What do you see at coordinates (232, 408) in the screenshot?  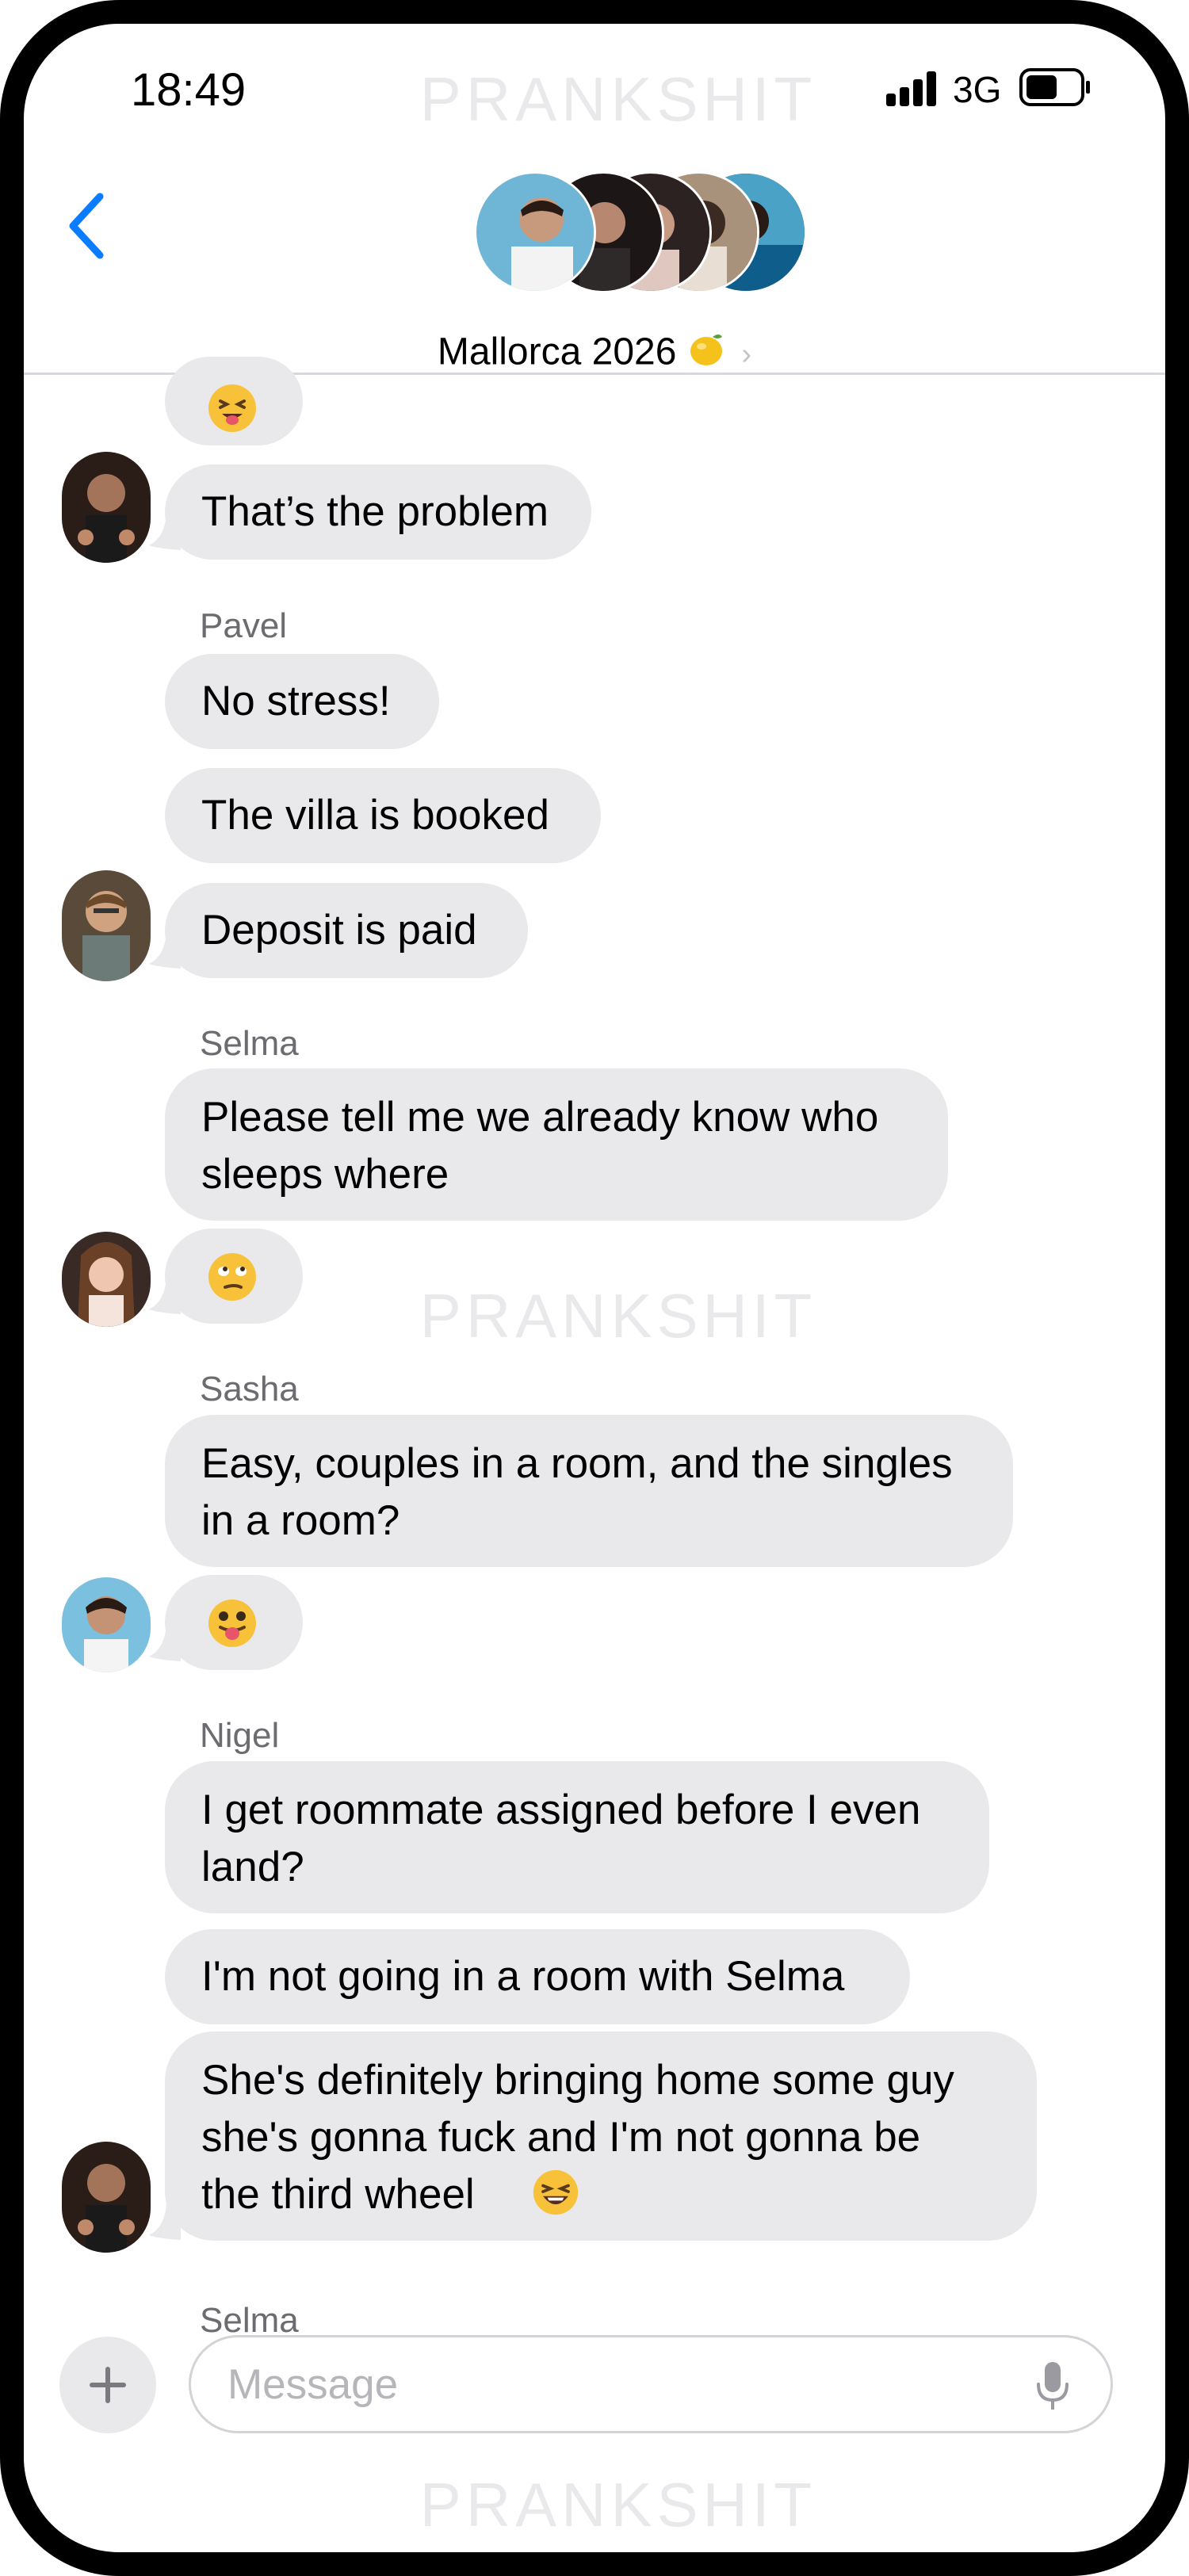 I see `squinting-tongue-emoji-icon` at bounding box center [232, 408].